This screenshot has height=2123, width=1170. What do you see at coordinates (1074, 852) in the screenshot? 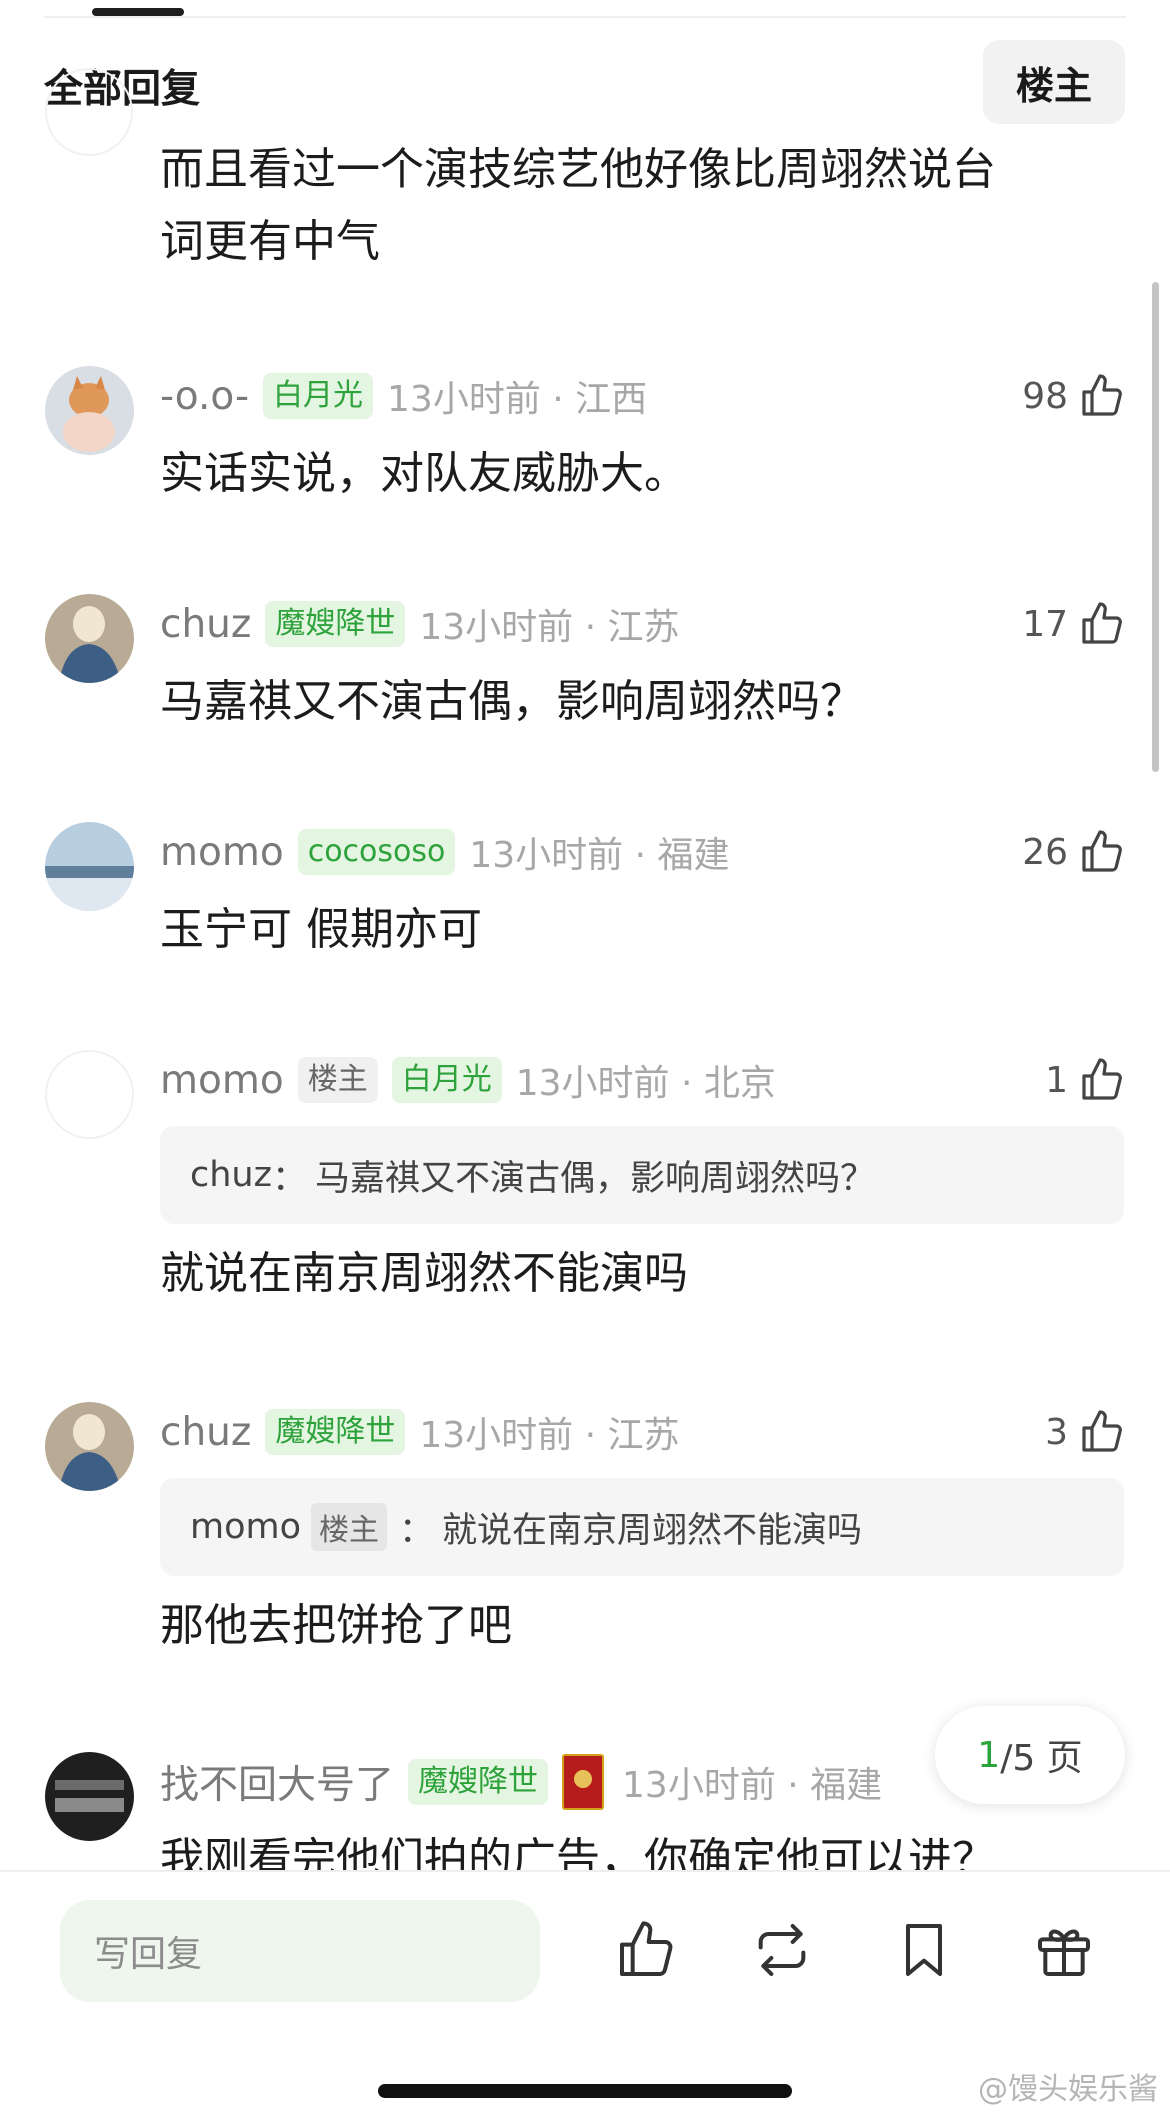
I see `like-button: 26` at bounding box center [1074, 852].